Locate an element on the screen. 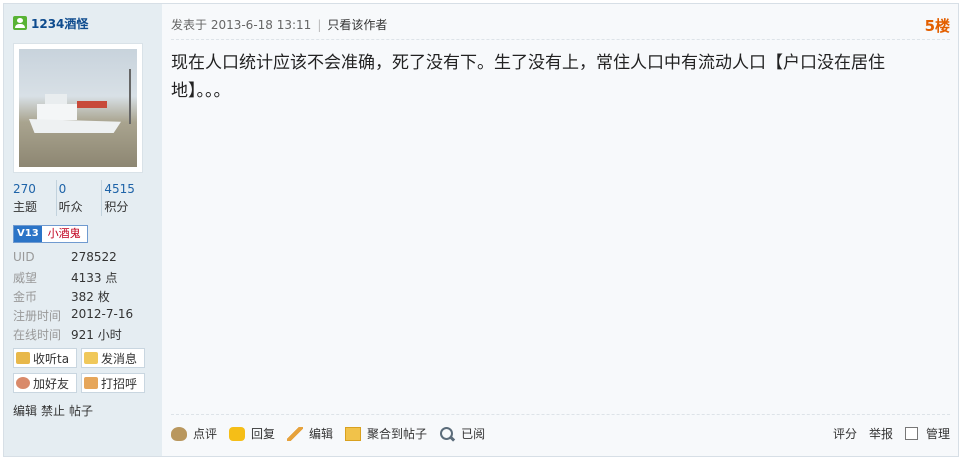  username-row: 1234酒怪 is located at coordinates (50, 23).